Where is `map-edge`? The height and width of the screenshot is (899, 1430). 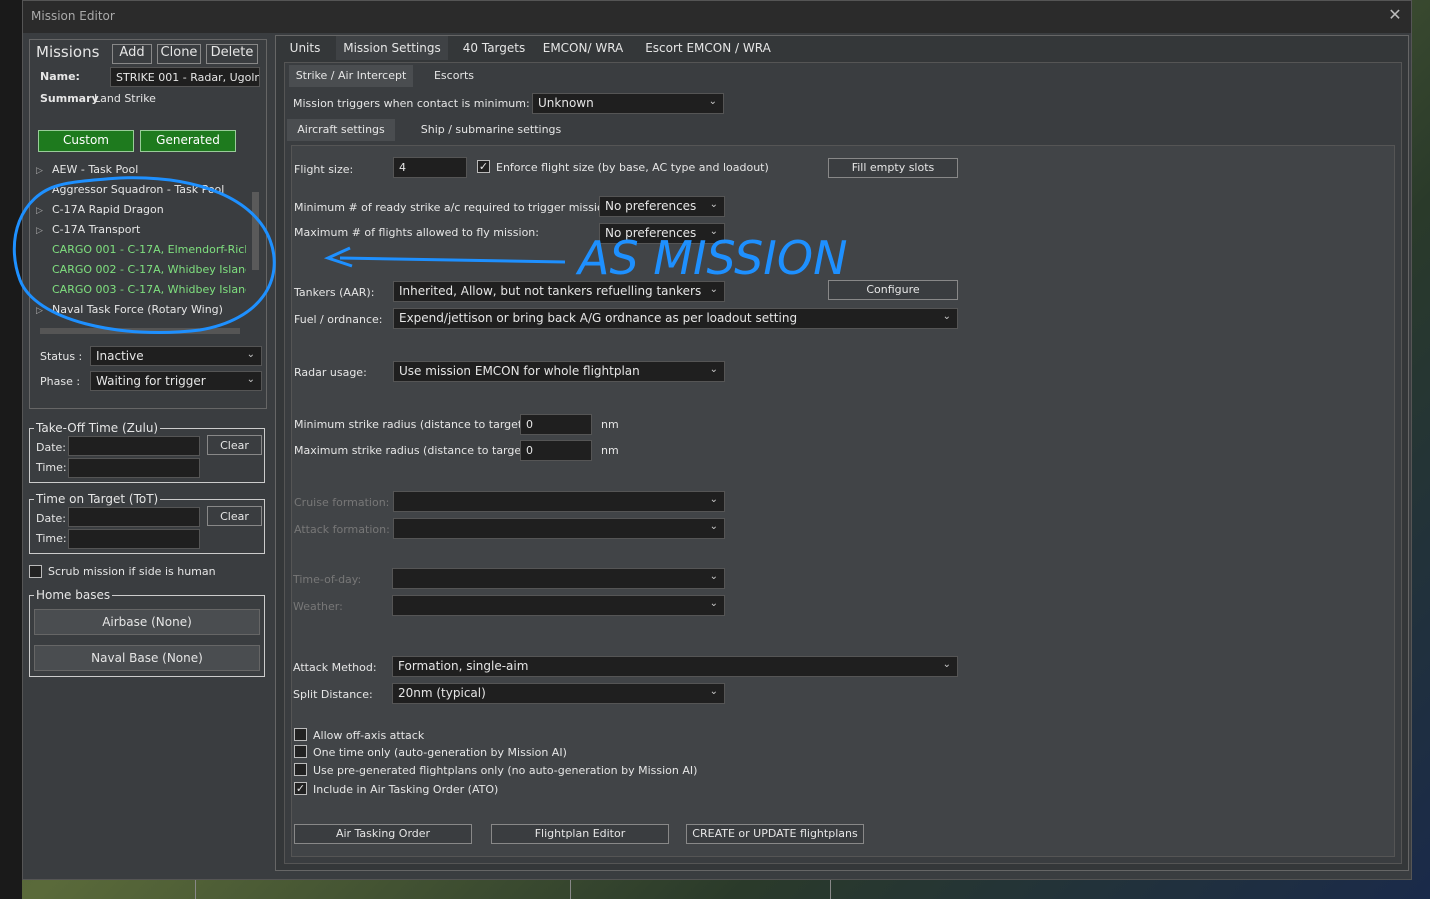 map-edge is located at coordinates (11, 449).